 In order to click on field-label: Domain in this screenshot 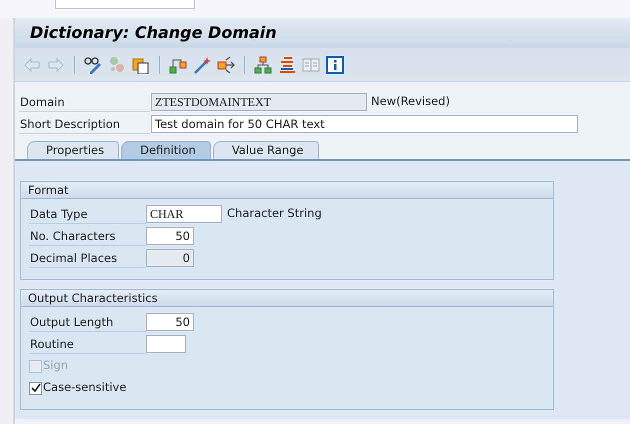, I will do `click(84, 102)`.